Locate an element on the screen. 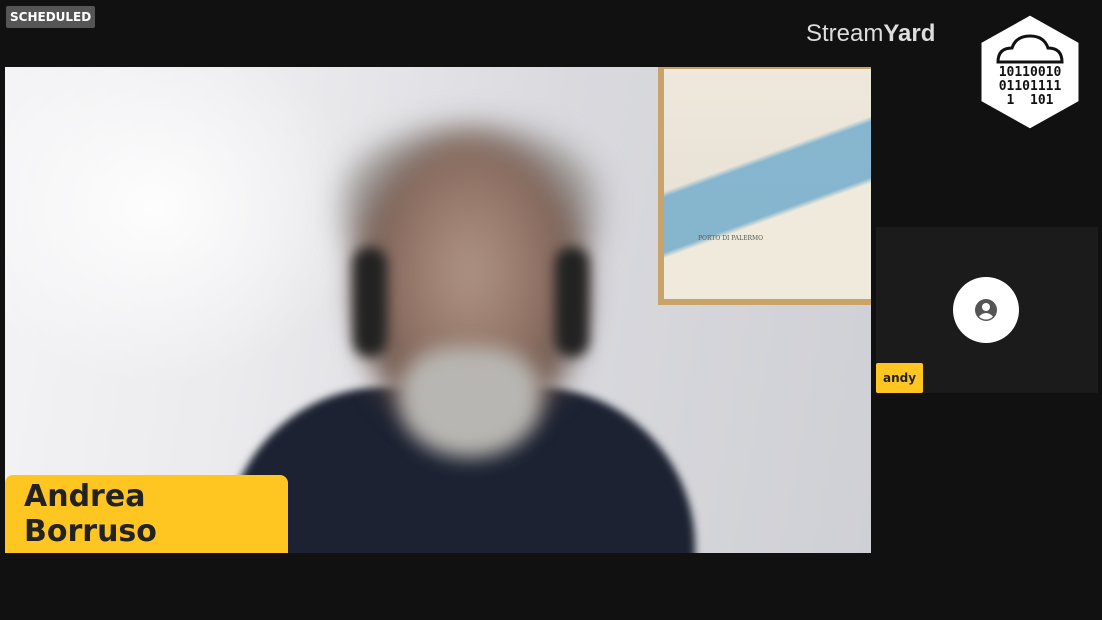 The width and height of the screenshot is (1102, 620). participant-beard is located at coordinates (470, 402).